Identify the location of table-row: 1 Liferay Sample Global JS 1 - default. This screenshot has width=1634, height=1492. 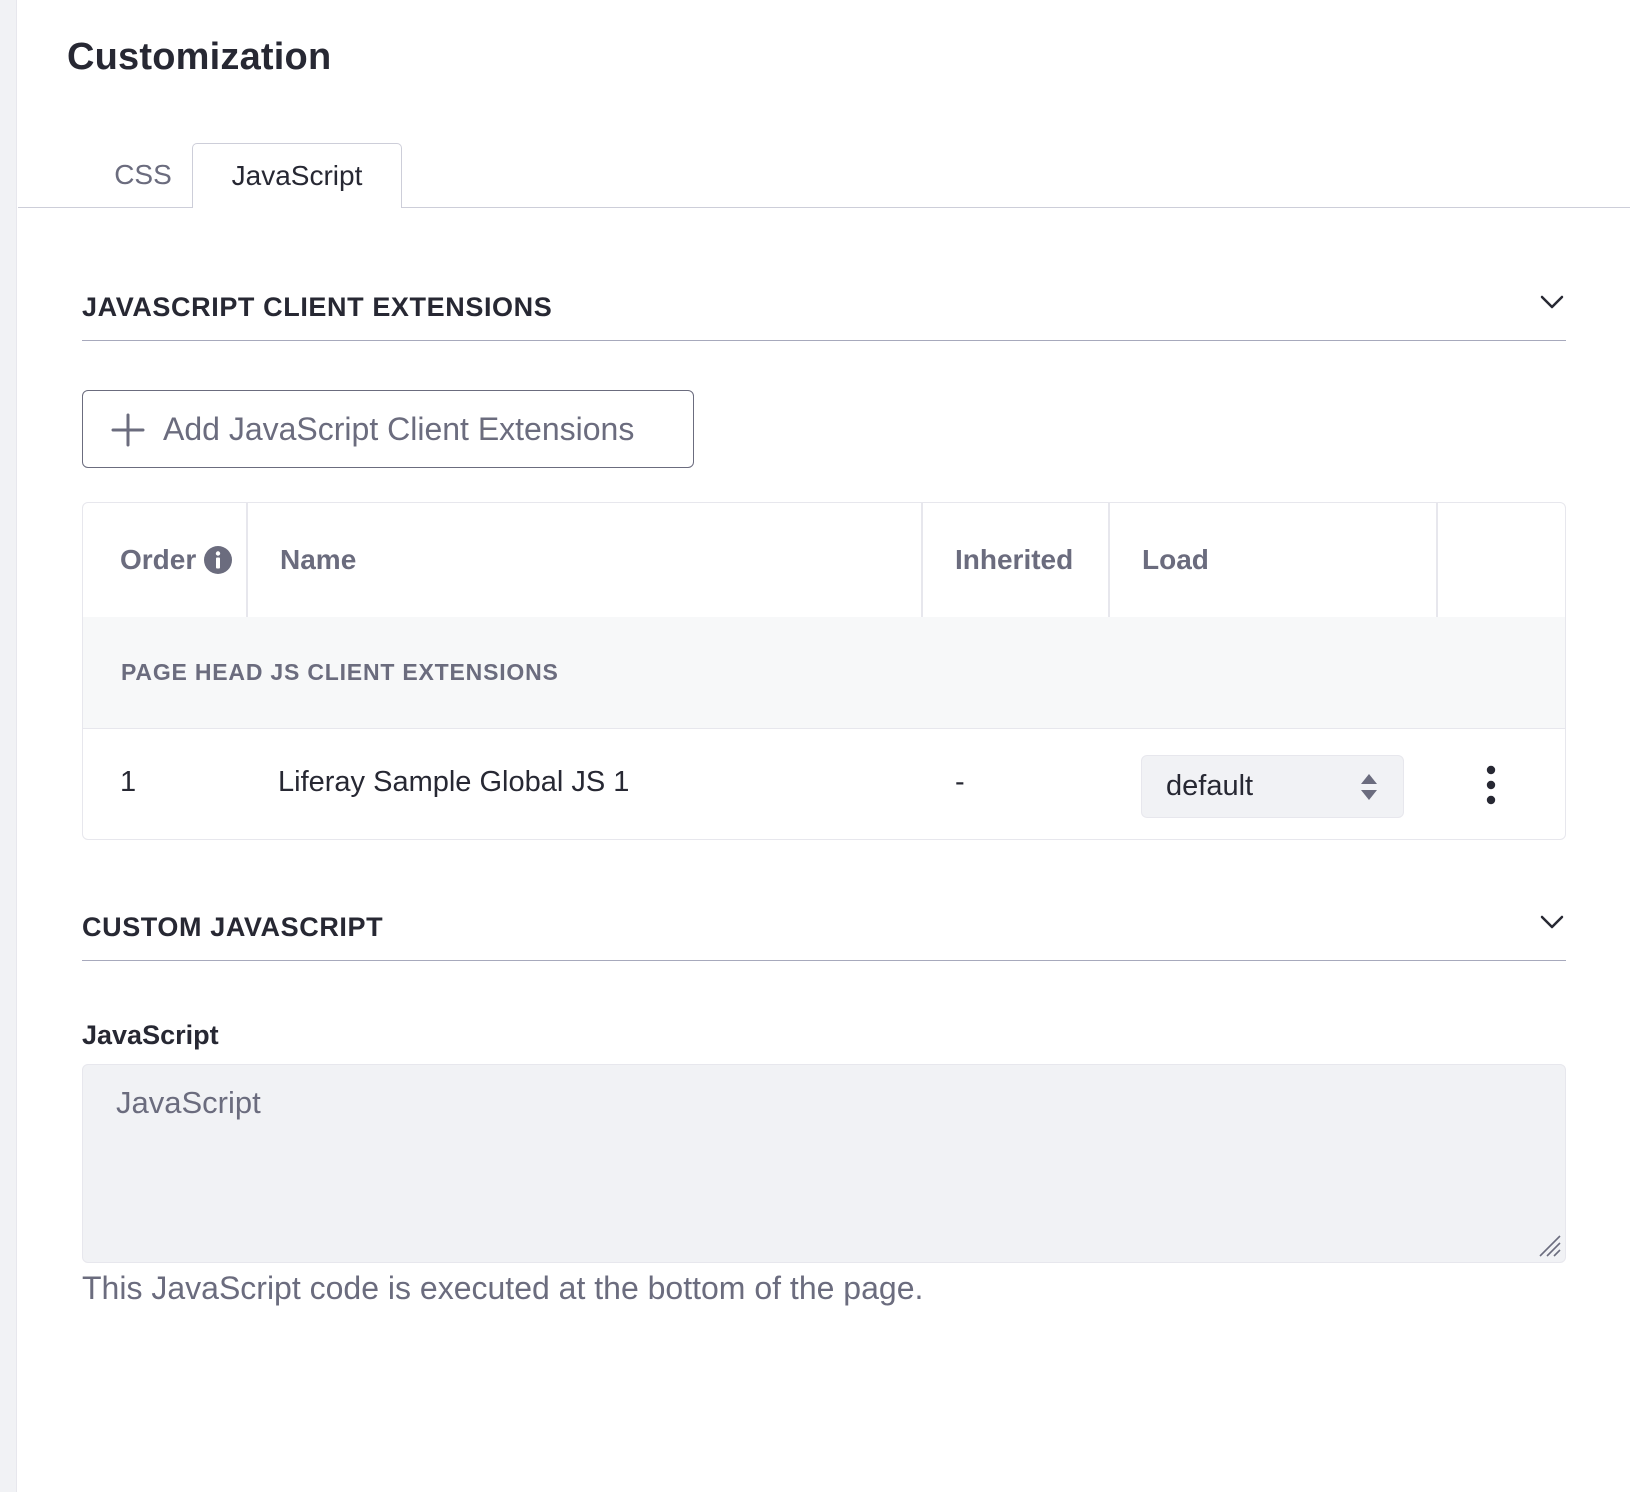
(824, 784).